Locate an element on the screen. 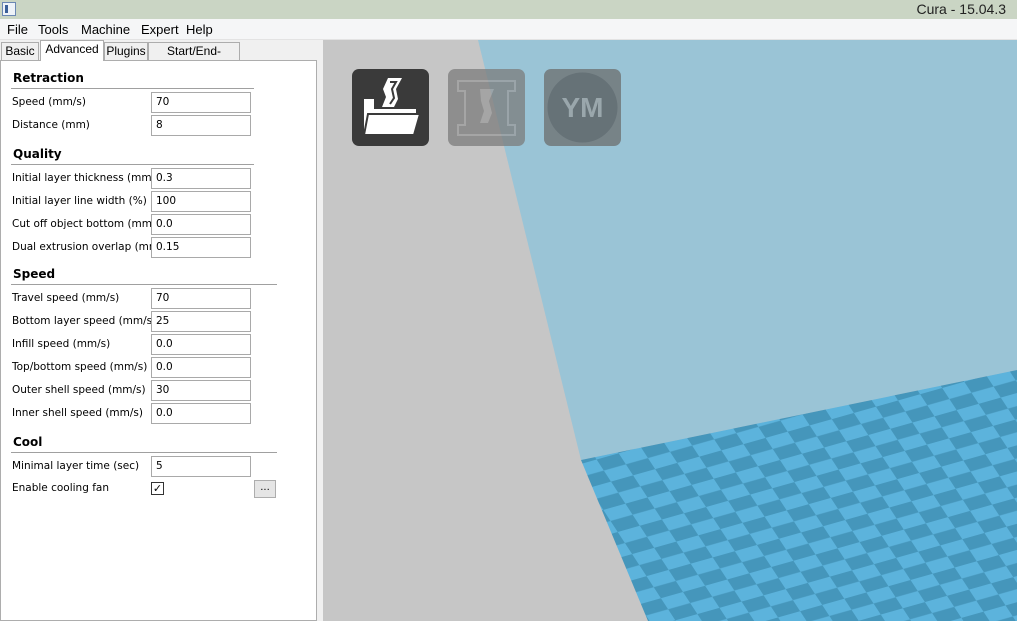 The height and width of the screenshot is (621, 1017). tab-basic: Basic is located at coordinates (20, 51).